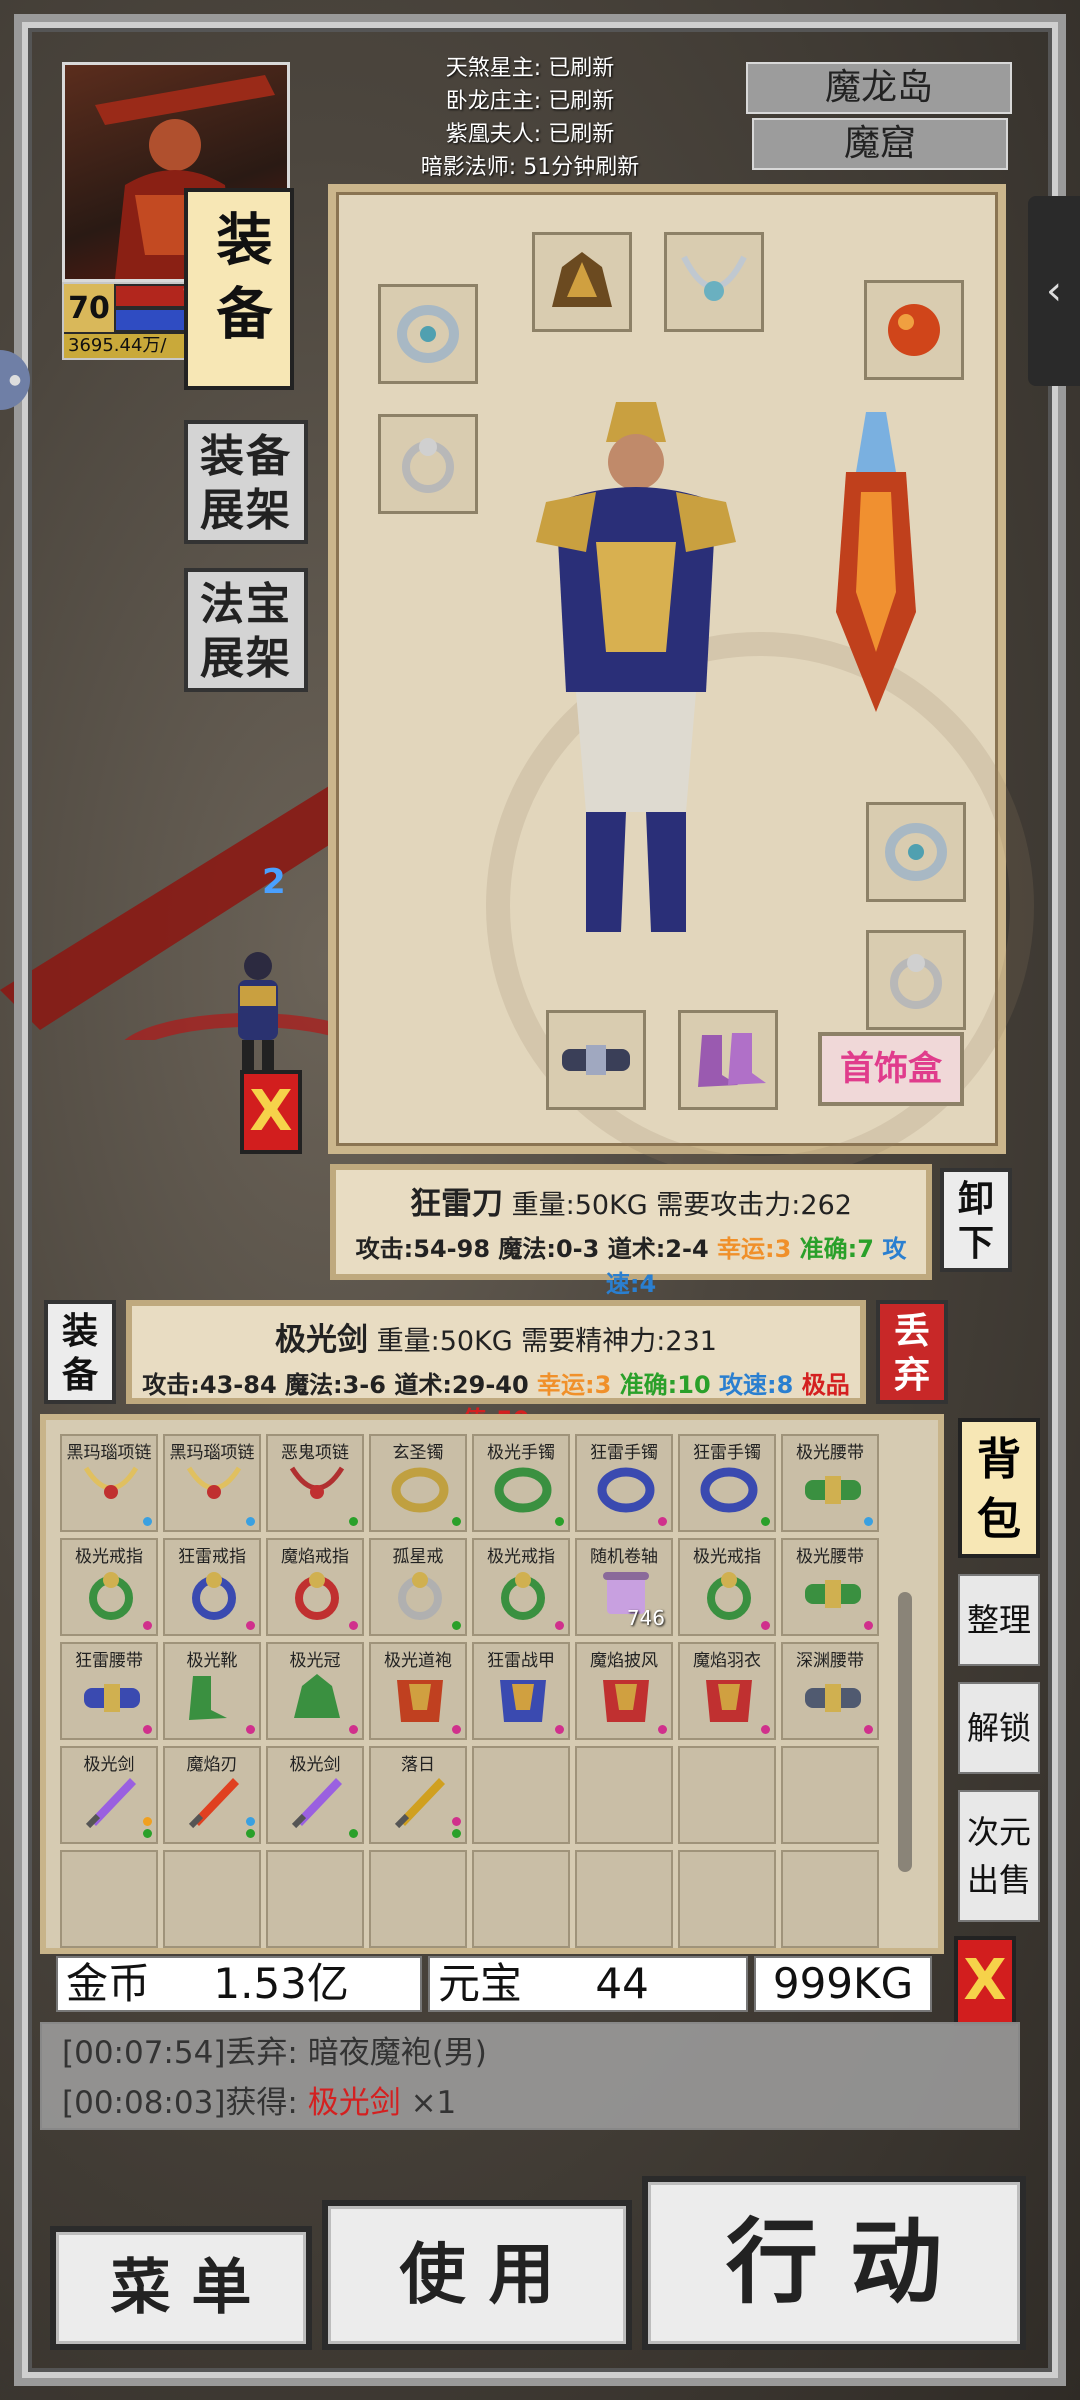 The image size is (1080, 2400). Describe the element at coordinates (418, 1691) in the screenshot. I see `inventory-slot-armor: 极光道袍` at that location.